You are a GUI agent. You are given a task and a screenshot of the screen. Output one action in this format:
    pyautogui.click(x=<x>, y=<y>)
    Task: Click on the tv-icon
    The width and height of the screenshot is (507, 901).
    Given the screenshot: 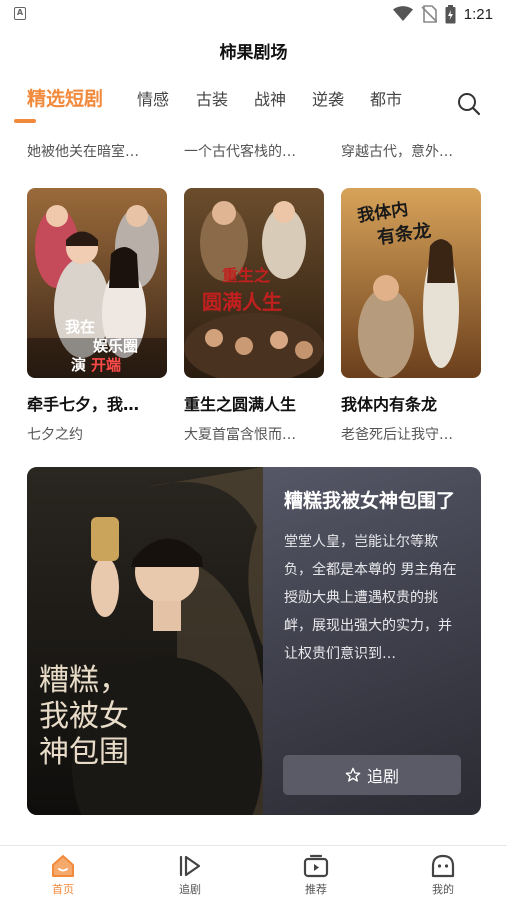 What is the action you would take?
    pyautogui.click(x=316, y=866)
    